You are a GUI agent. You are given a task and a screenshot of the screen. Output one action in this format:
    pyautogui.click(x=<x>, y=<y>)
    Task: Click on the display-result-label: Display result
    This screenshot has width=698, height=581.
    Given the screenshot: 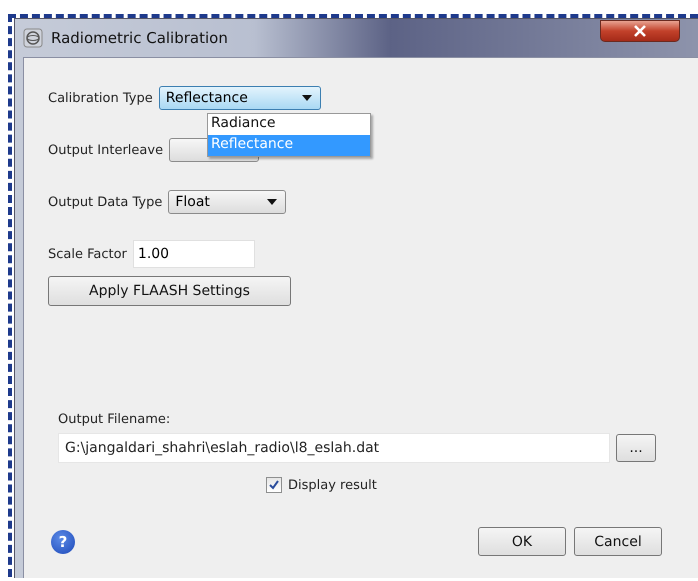 What is the action you would take?
    pyautogui.click(x=332, y=485)
    